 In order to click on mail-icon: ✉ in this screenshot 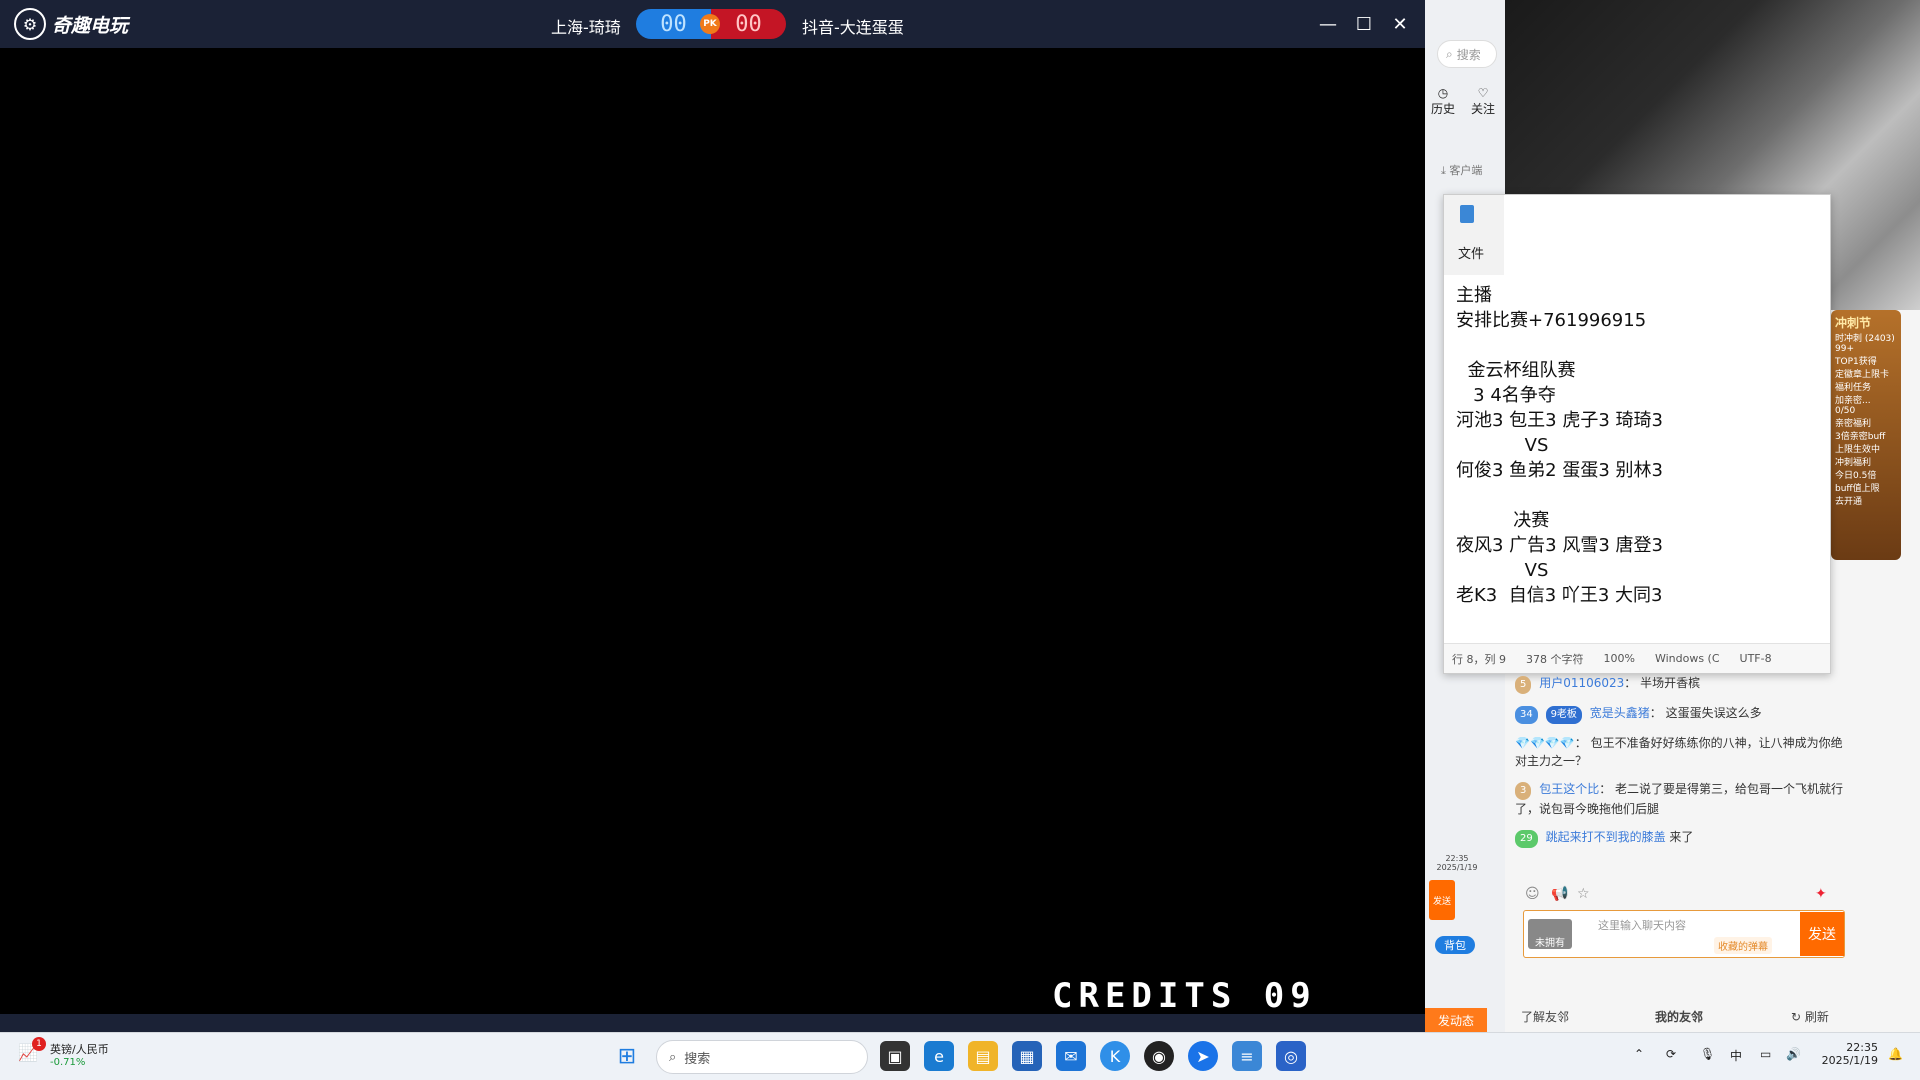, I will do `click(1071, 1056)`.